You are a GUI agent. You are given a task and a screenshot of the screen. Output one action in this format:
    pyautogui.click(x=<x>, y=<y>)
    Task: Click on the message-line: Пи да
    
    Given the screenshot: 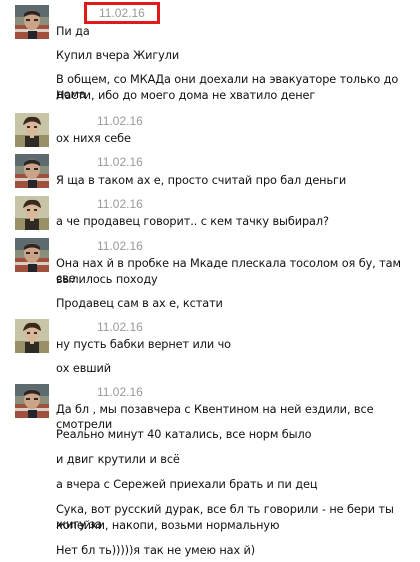 What is the action you would take?
    pyautogui.click(x=73, y=31)
    